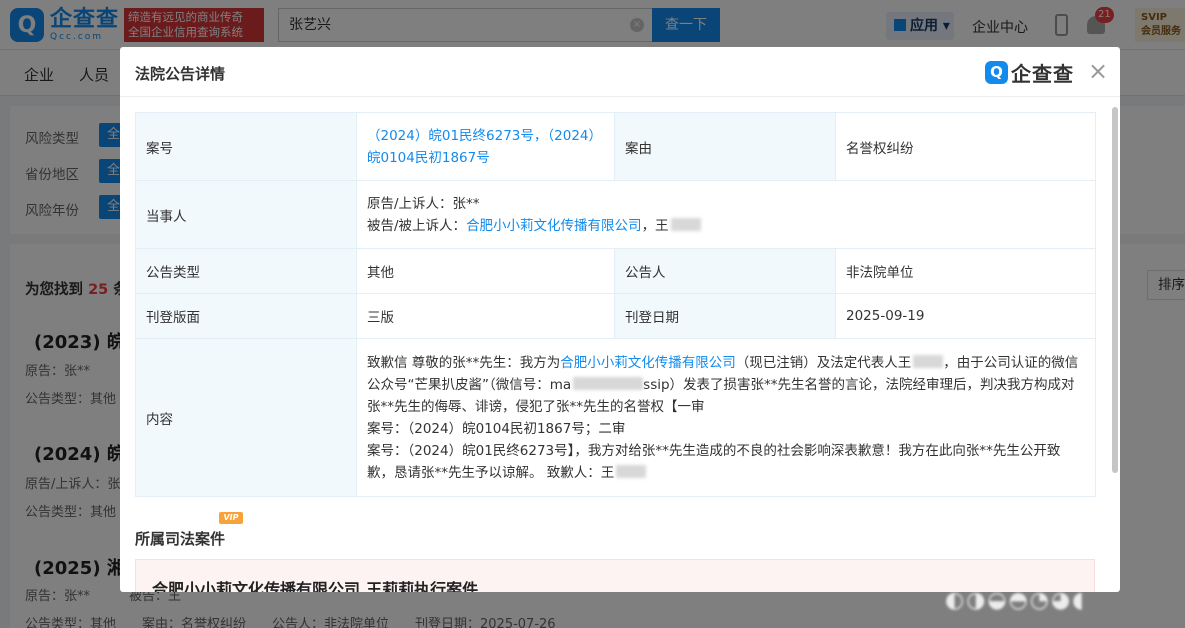 This screenshot has height=628, width=1185. Describe the element at coordinates (1042, 73) in the screenshot. I see `dialog-logo-text: 企查查` at that location.